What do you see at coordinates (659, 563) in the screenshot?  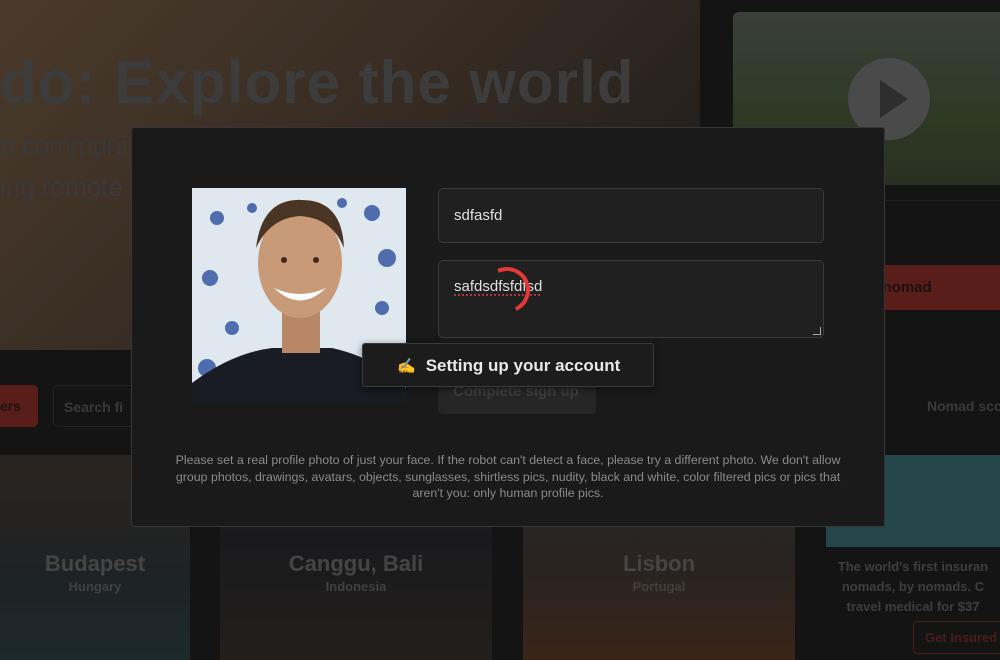 I see `city-name: Lisbon` at bounding box center [659, 563].